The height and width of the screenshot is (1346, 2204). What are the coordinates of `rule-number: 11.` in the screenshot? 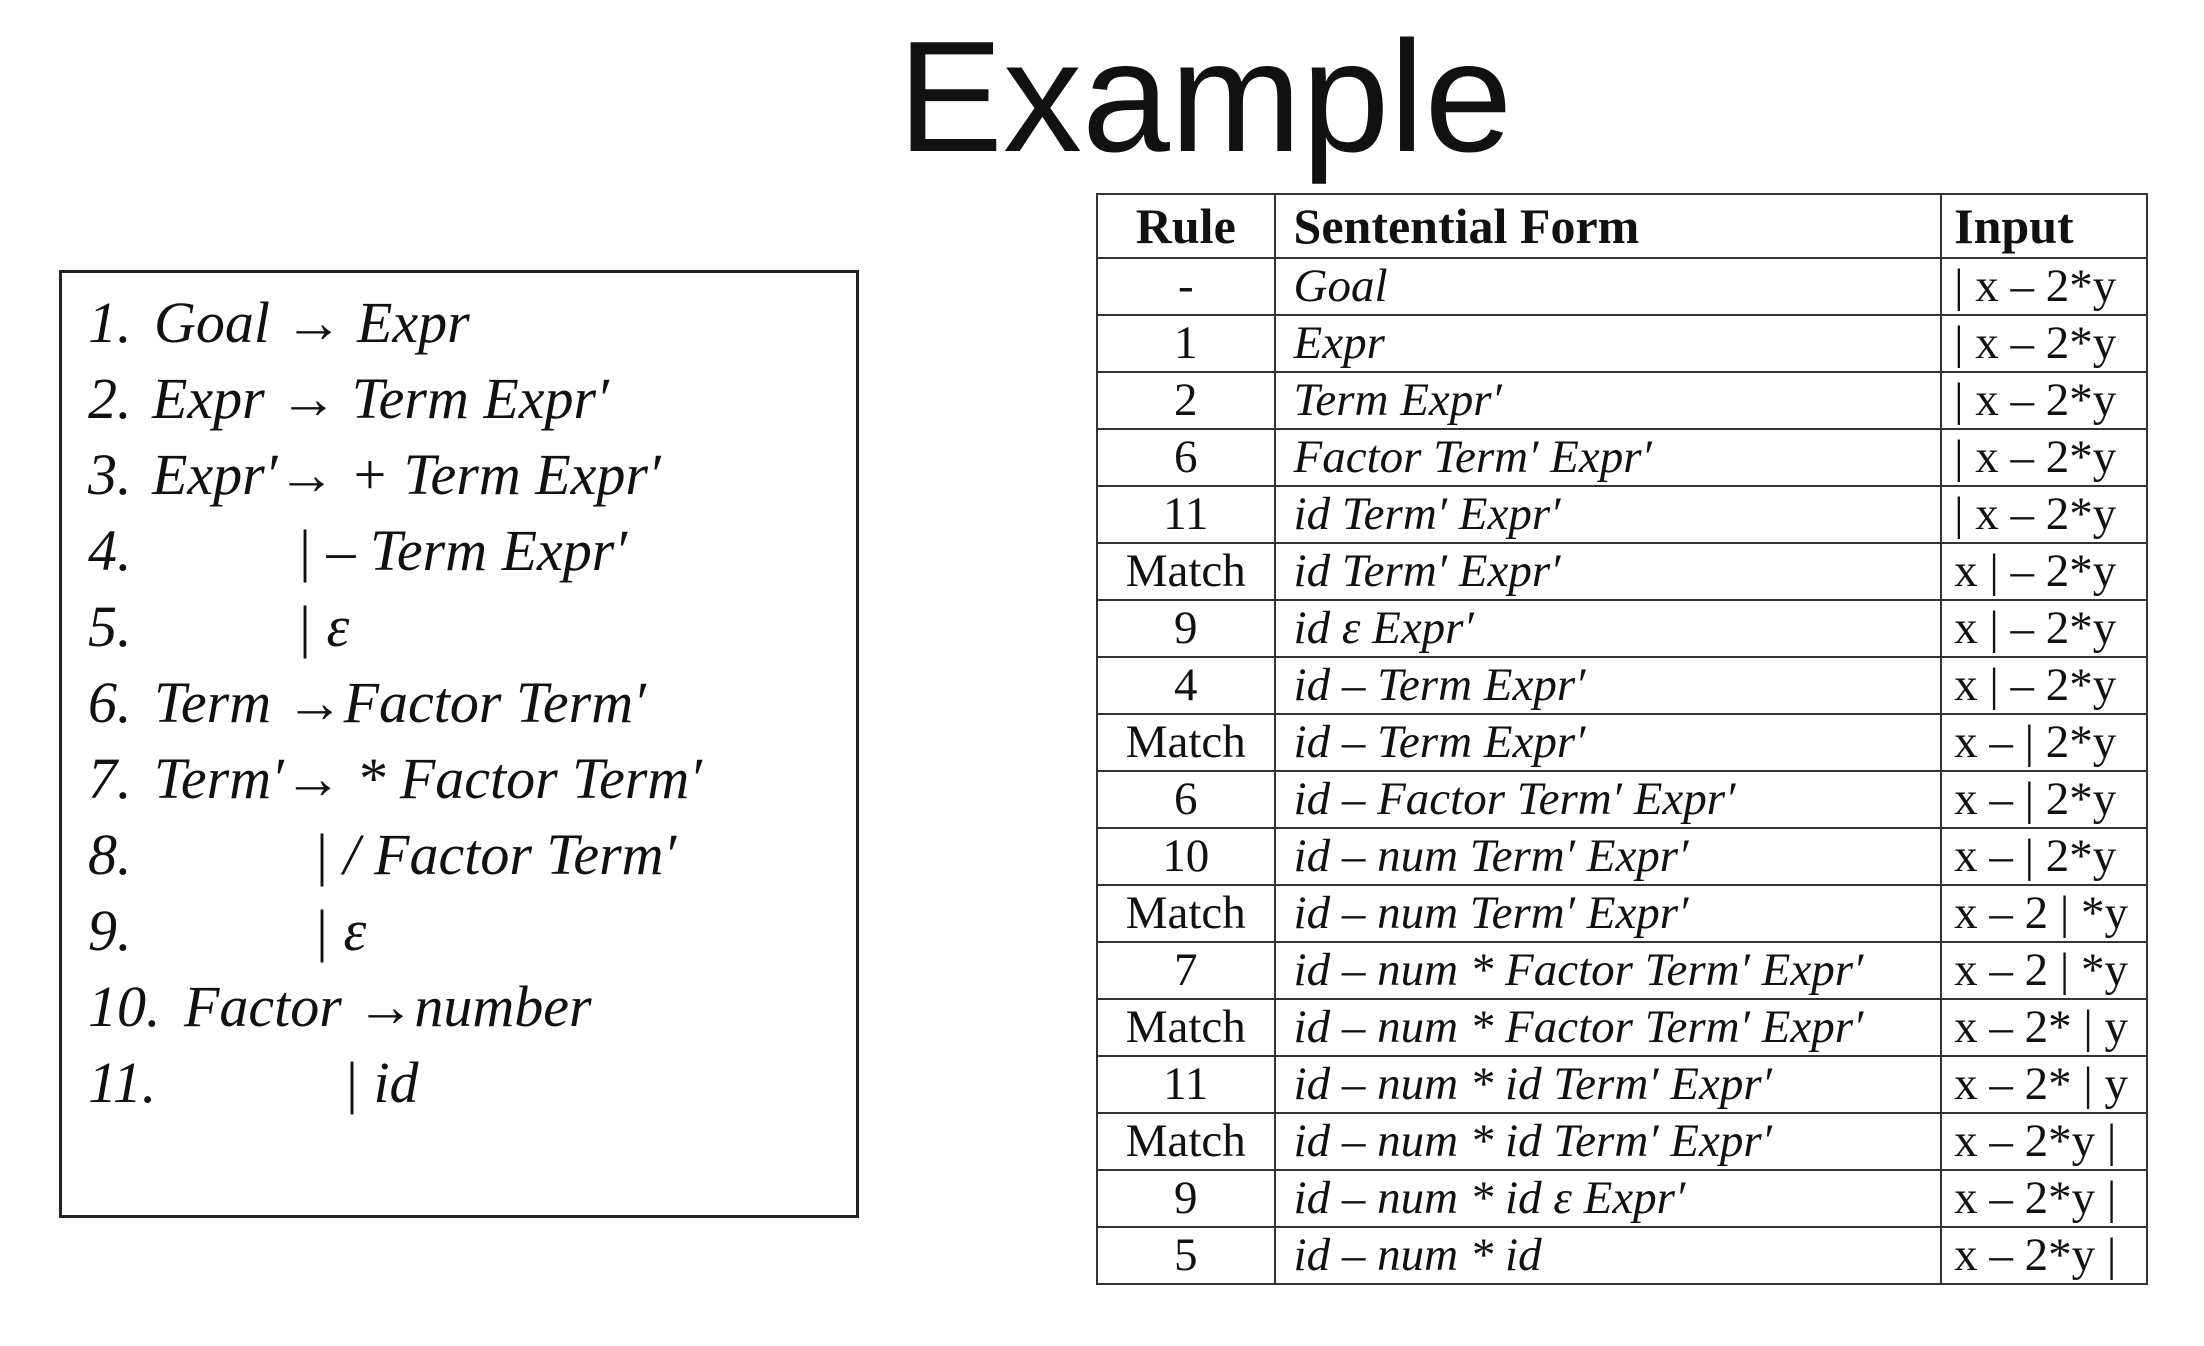 It's located at (122, 1082).